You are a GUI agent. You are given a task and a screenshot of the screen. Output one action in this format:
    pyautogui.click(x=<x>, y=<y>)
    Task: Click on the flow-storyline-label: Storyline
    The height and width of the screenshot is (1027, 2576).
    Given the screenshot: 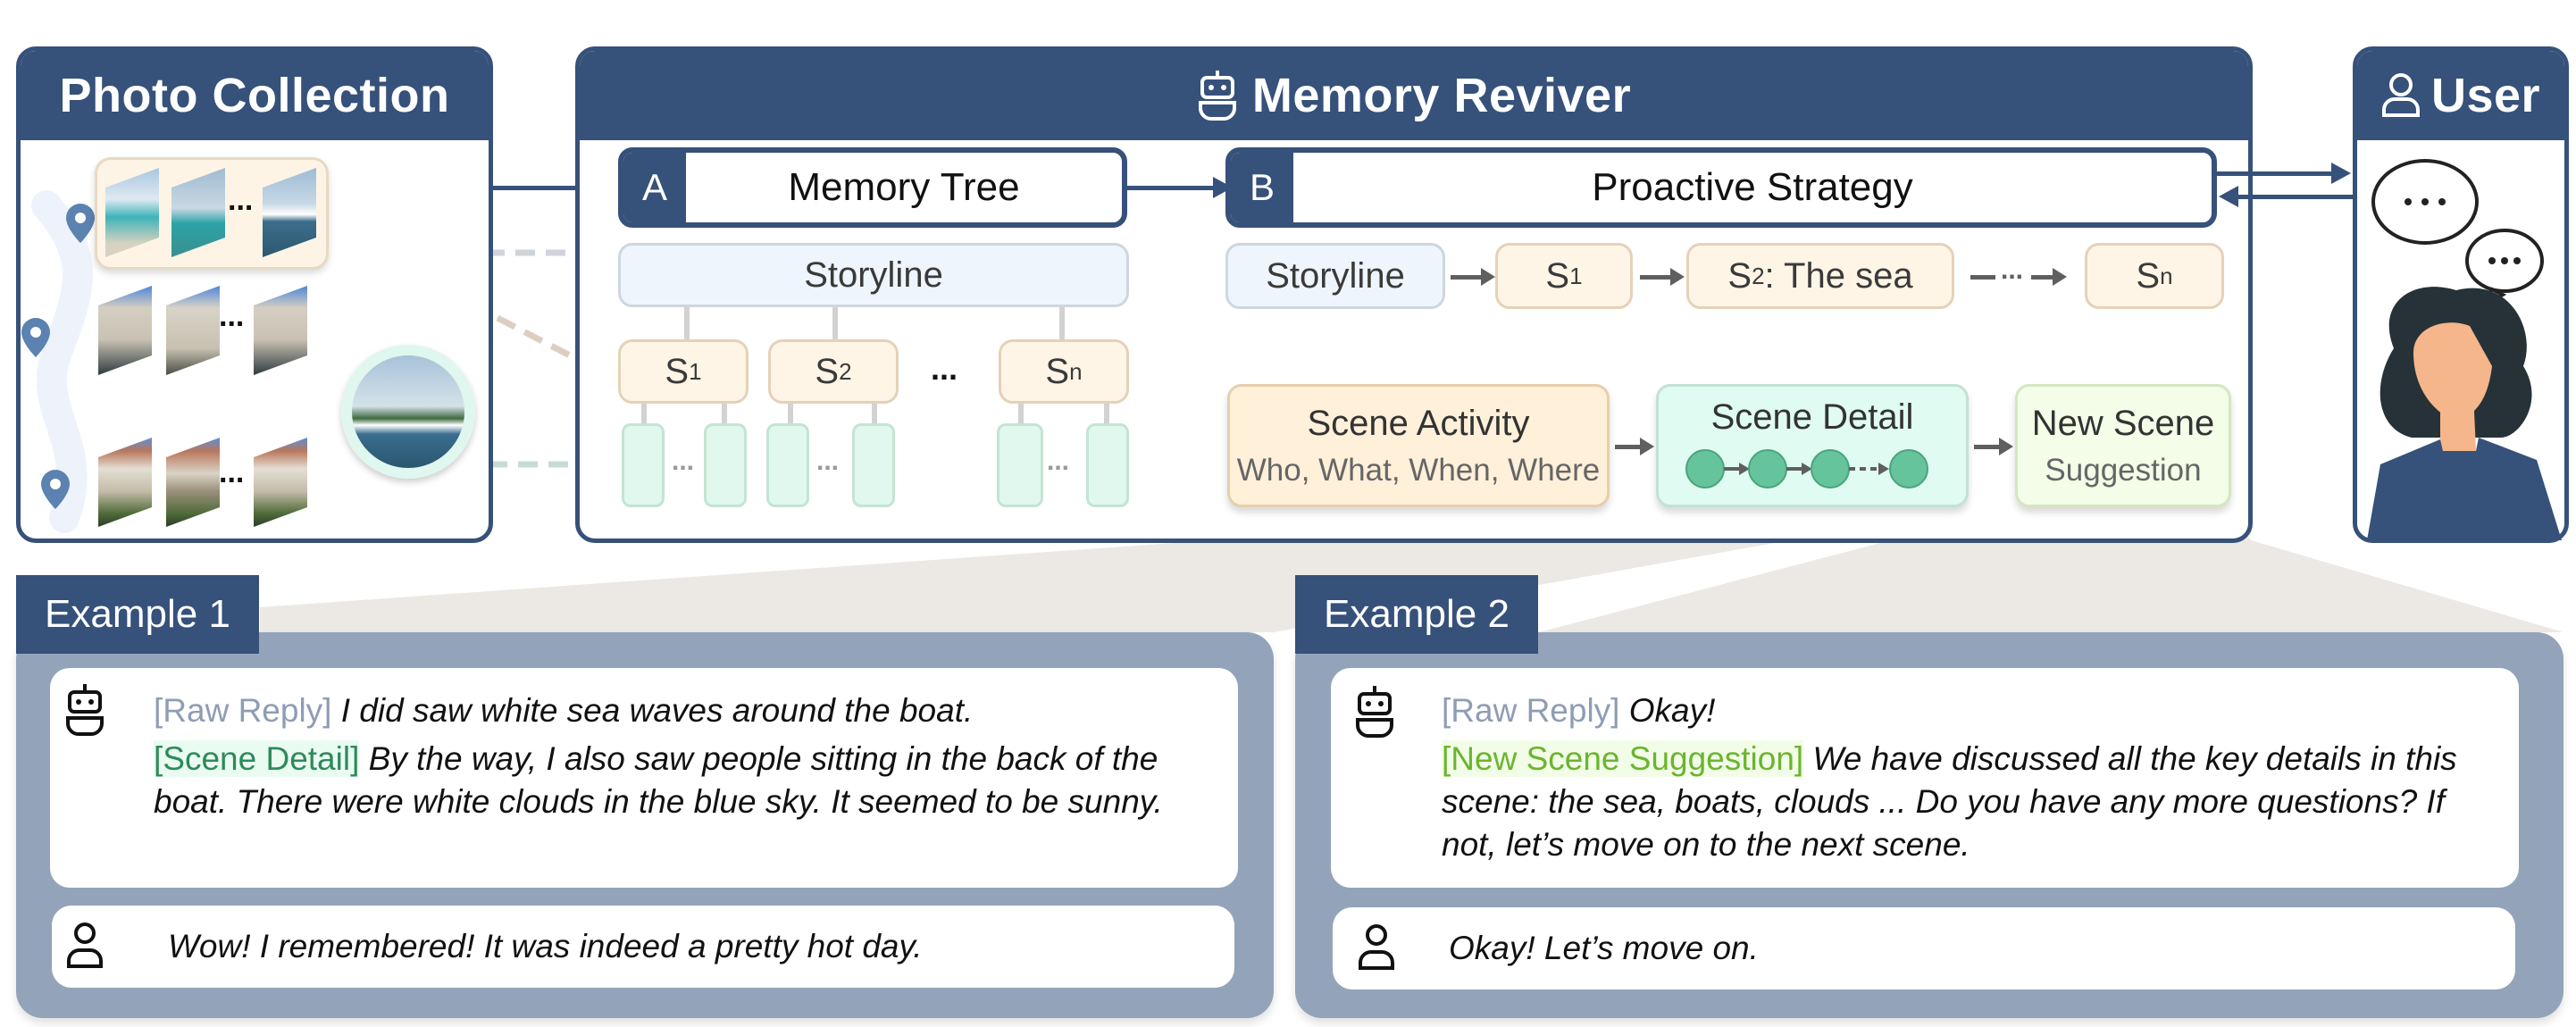 What is the action you would take?
    pyautogui.click(x=1335, y=276)
    